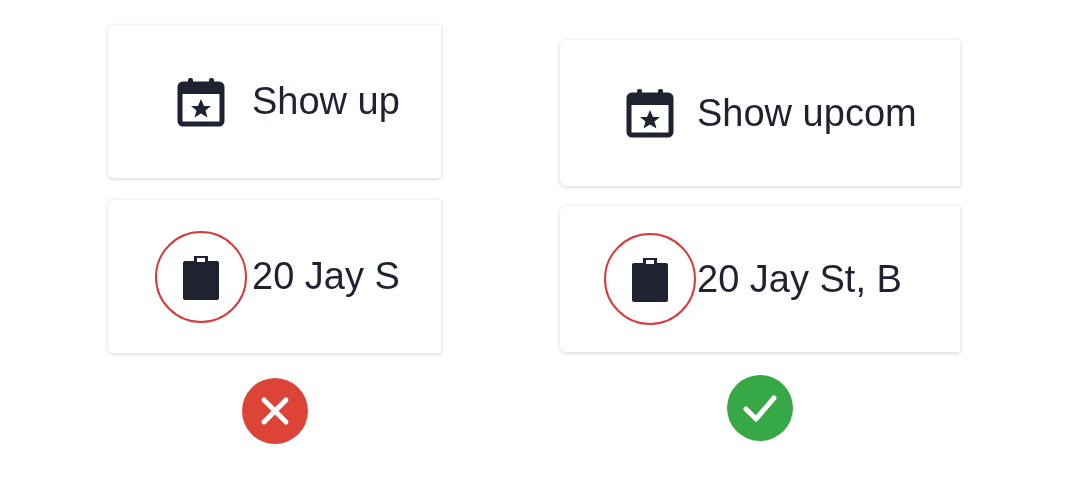 This screenshot has height=477, width=1080. I want to click on check-icon, so click(760, 408).